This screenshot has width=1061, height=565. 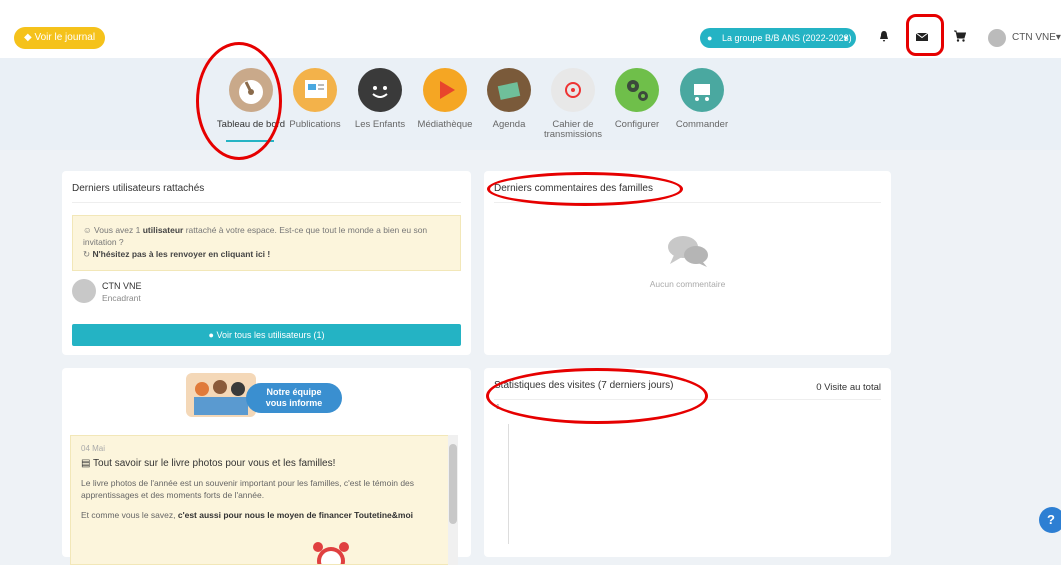 What do you see at coordinates (138, 188) in the screenshot?
I see `card-title: Derniers utilisateurs rattachés` at bounding box center [138, 188].